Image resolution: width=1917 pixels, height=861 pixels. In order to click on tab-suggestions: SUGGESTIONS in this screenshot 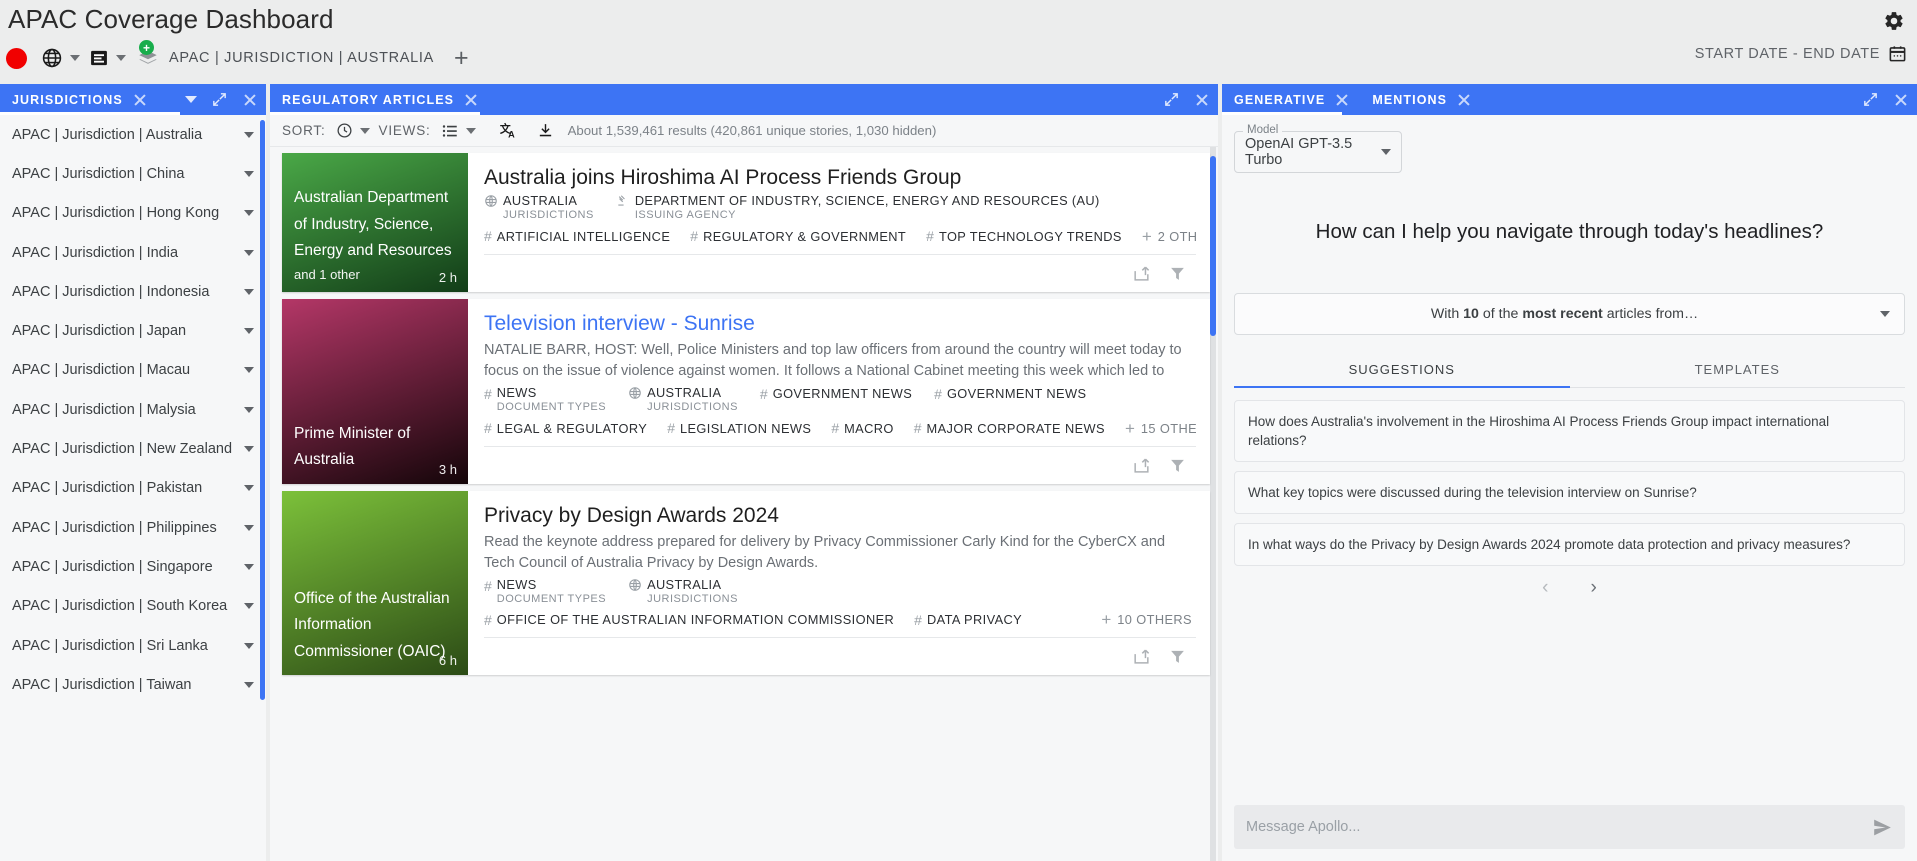, I will do `click(1402, 369)`.